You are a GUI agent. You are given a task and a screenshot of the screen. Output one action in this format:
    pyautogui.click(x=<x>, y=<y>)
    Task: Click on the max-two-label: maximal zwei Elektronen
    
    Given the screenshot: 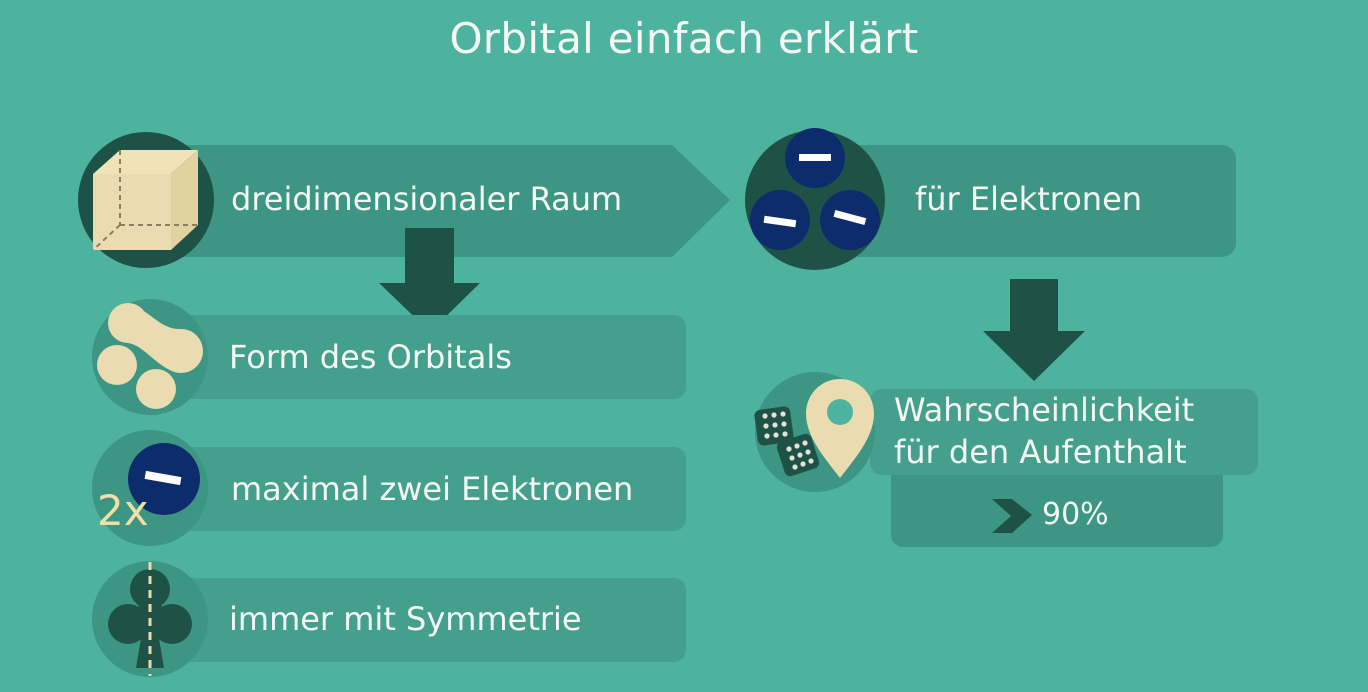 What is the action you would take?
    pyautogui.click(x=432, y=489)
    